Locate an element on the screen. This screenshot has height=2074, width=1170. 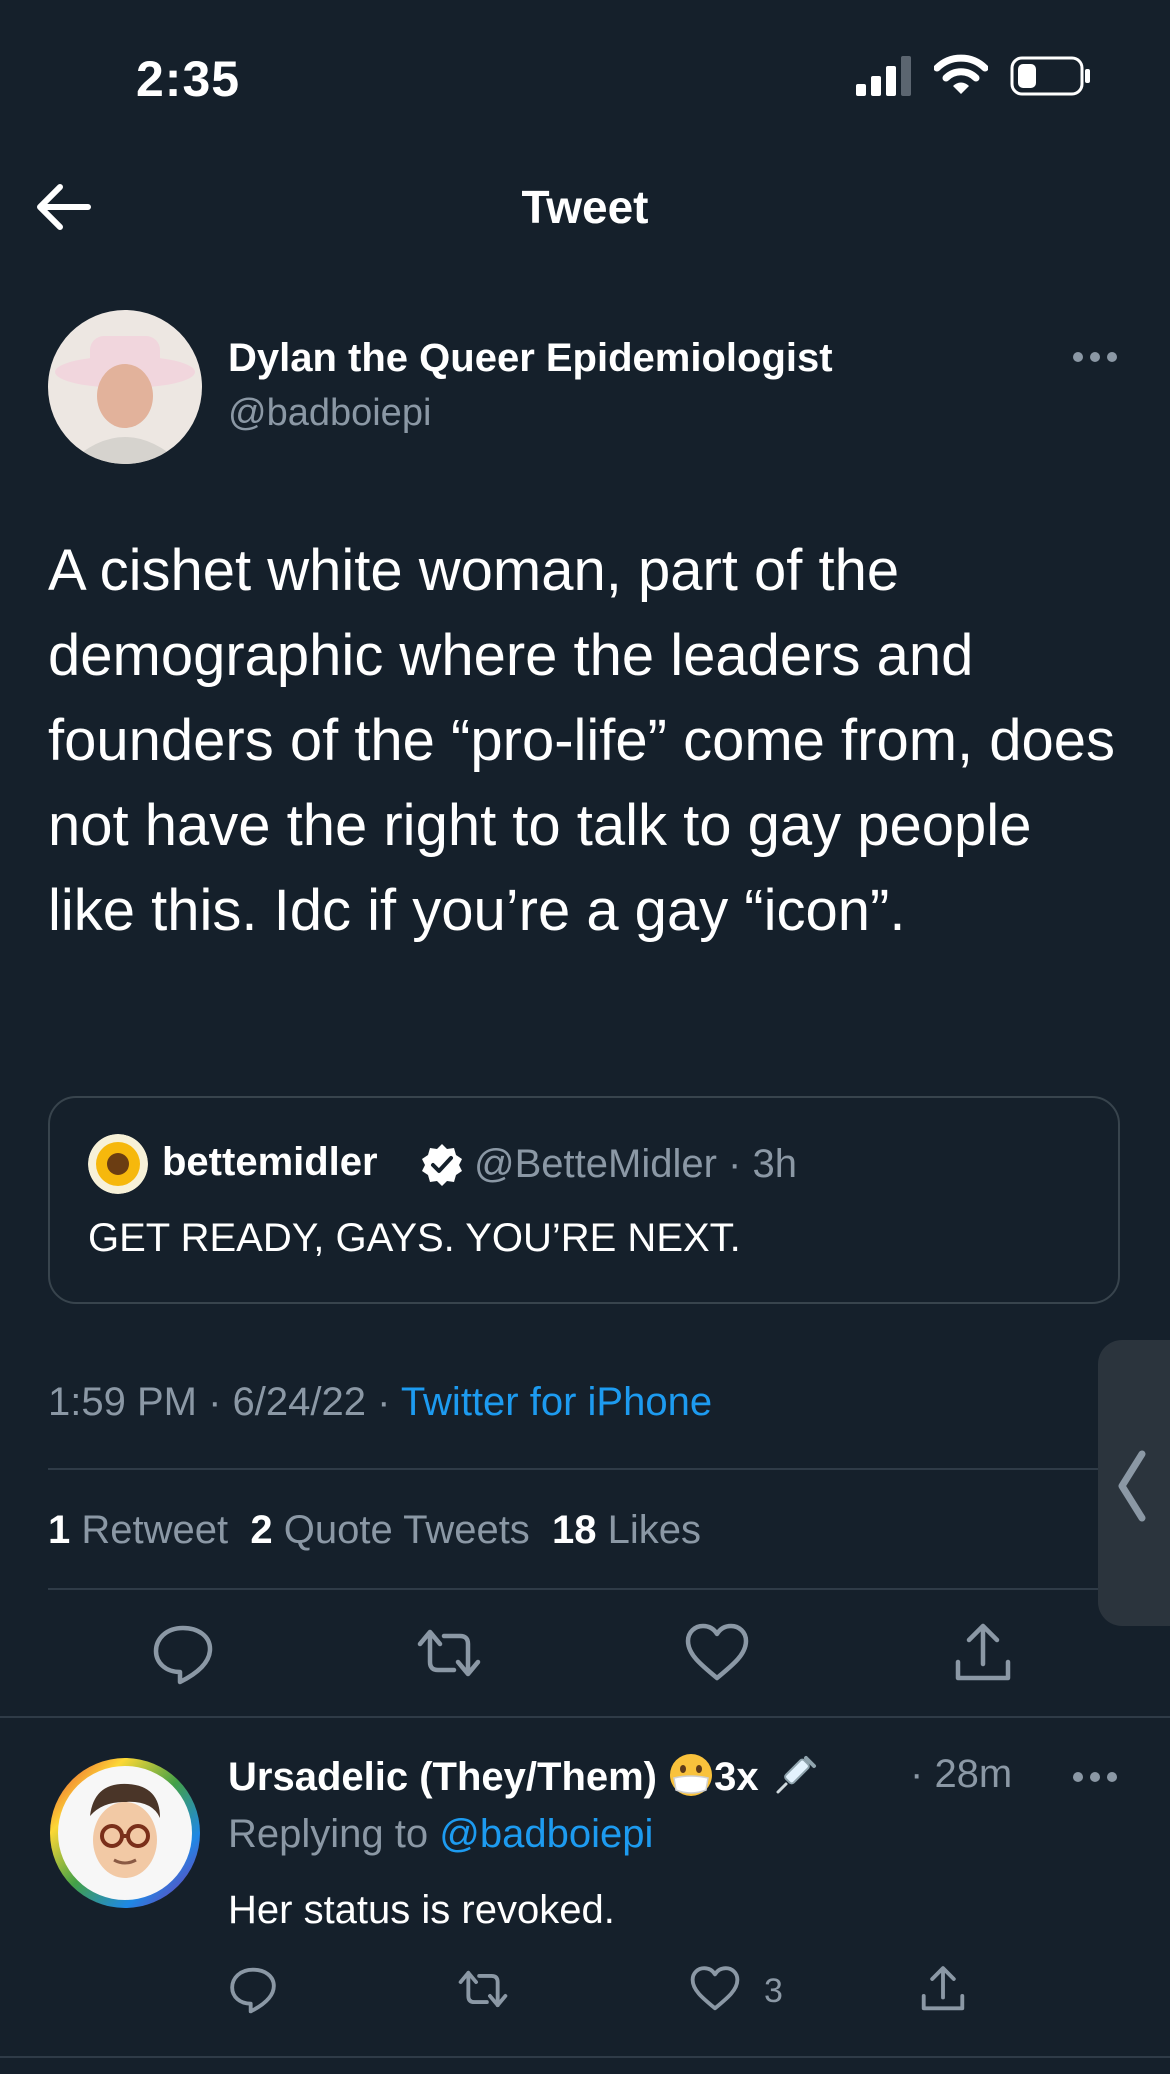
syringe-emoji-icon is located at coordinates (796, 1775).